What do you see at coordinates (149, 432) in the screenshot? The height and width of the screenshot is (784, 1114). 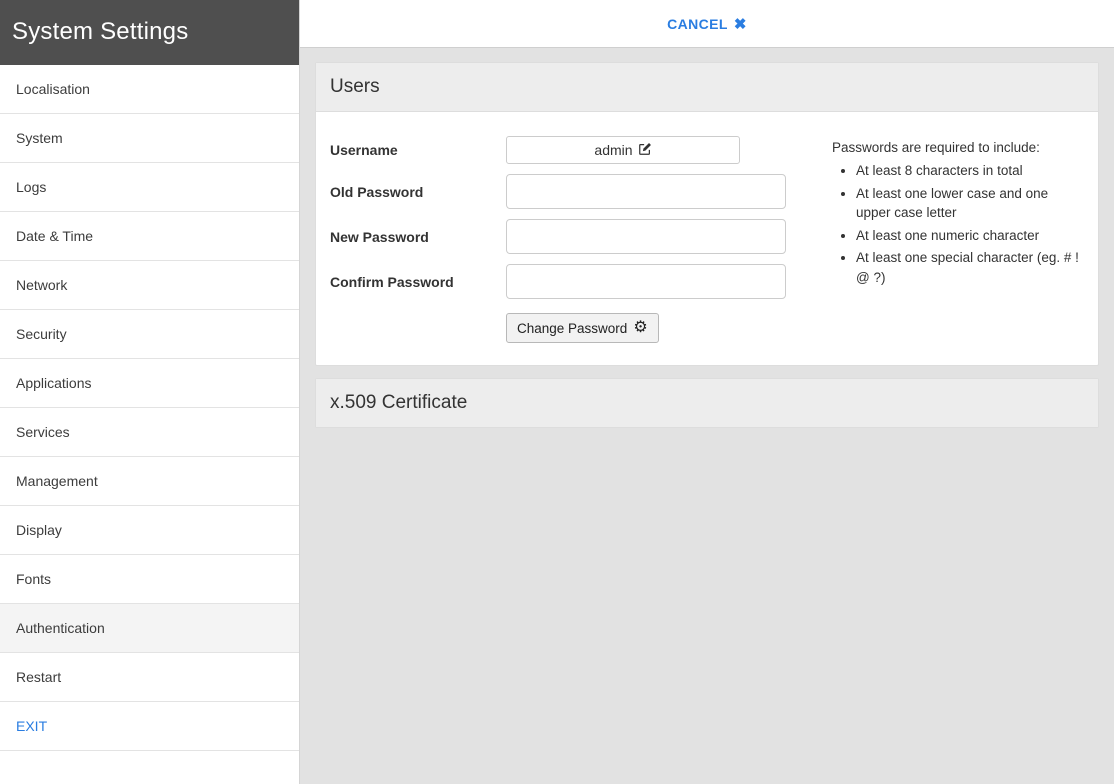 I see `sidebar-item-services: Services` at bounding box center [149, 432].